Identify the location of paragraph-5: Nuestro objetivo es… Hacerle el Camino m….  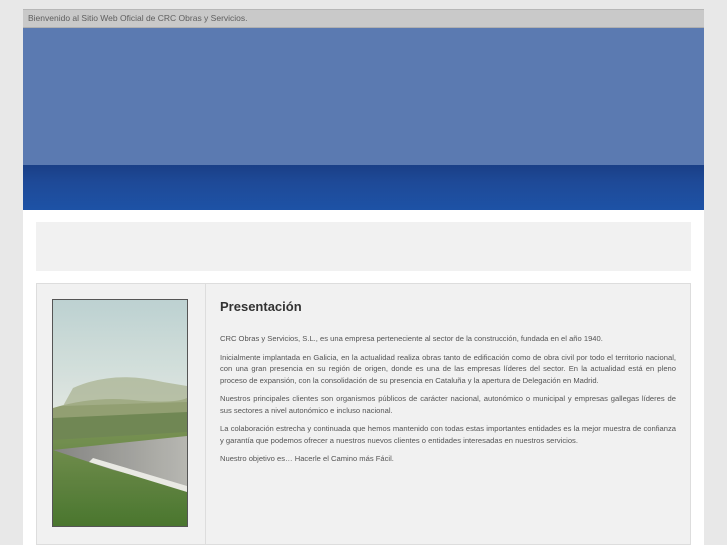
(307, 458).